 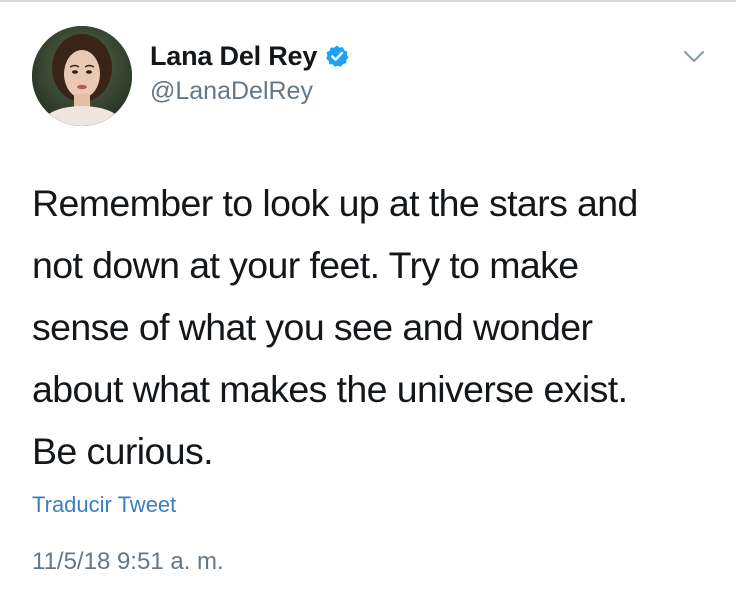 I want to click on author-handle: @LanaDelRey, so click(x=231, y=91).